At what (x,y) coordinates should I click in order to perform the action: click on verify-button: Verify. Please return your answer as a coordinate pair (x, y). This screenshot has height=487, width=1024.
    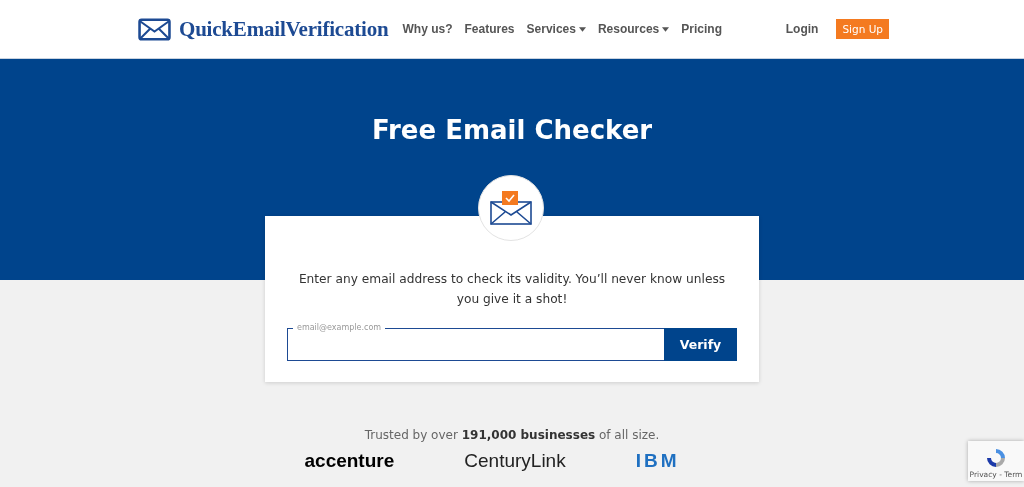
    Looking at the image, I should click on (700, 344).